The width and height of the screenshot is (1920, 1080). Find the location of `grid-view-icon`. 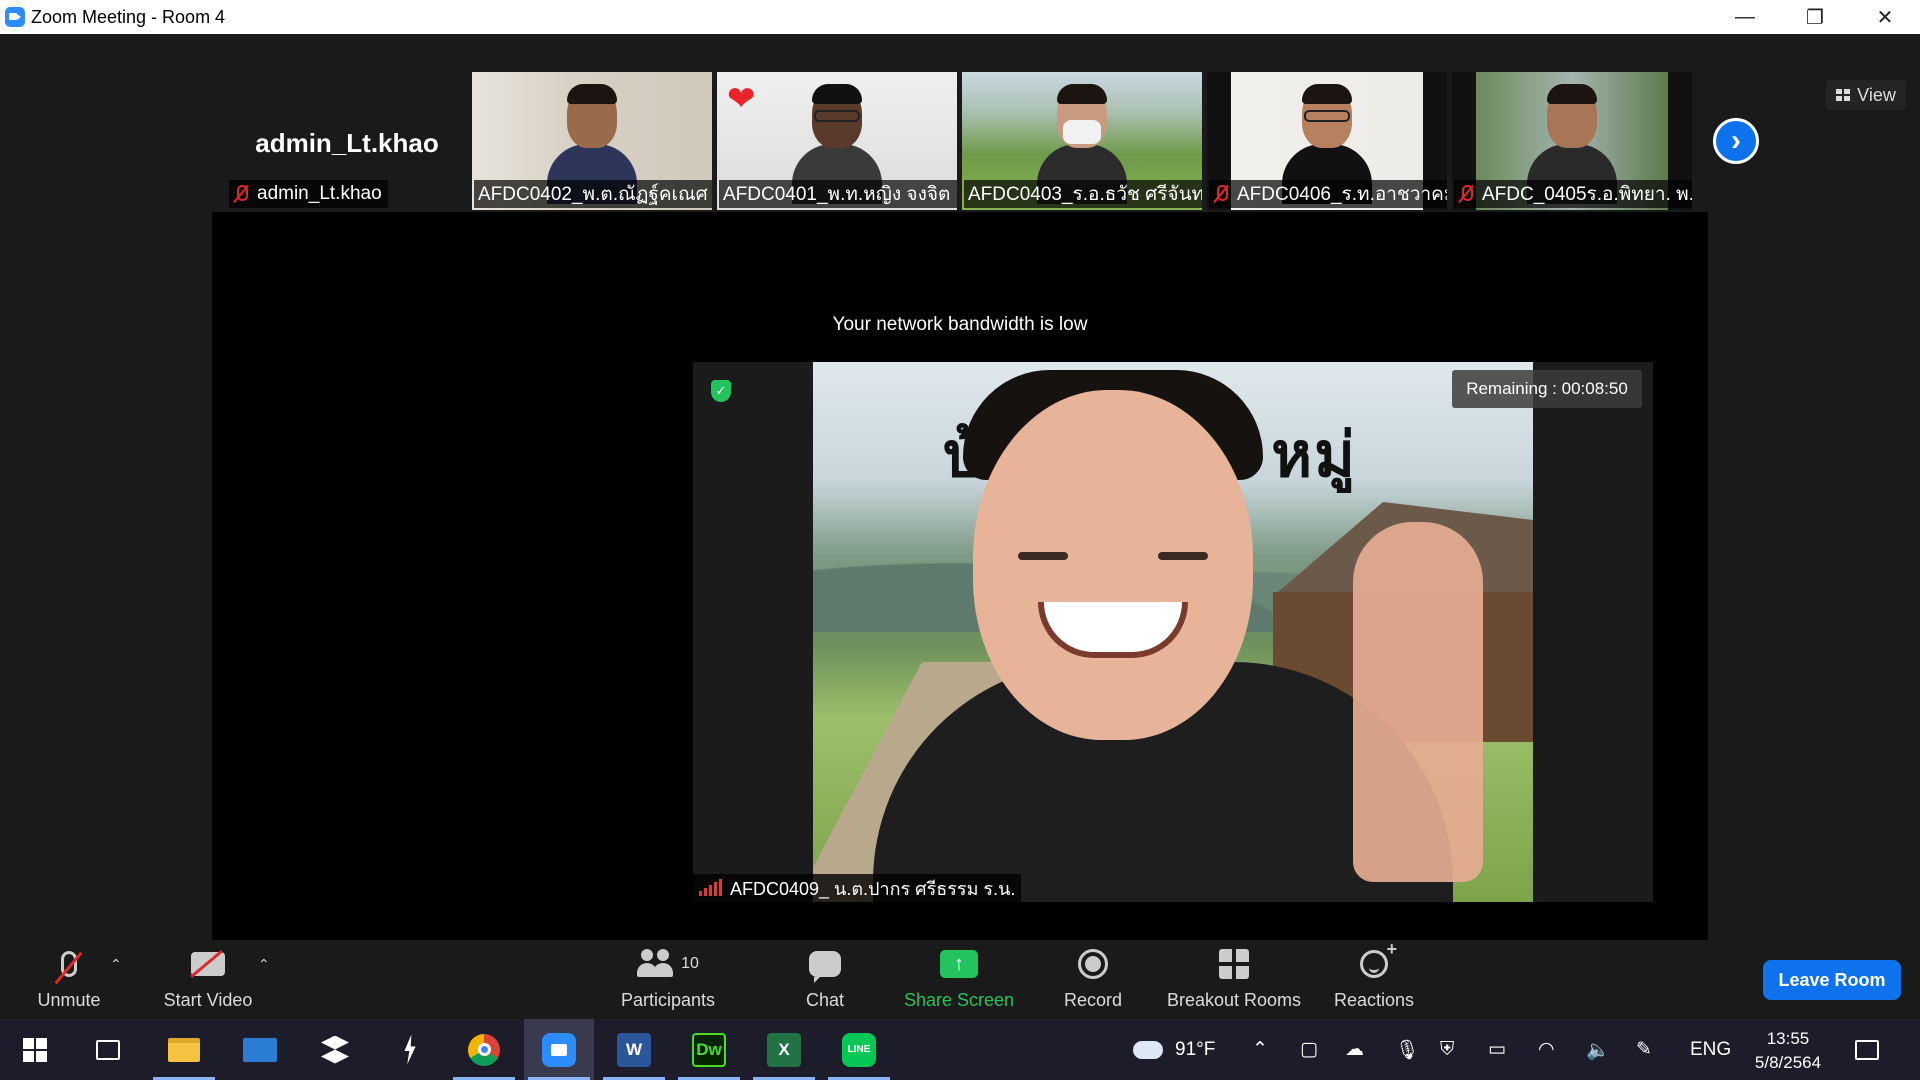

grid-view-icon is located at coordinates (1843, 95).